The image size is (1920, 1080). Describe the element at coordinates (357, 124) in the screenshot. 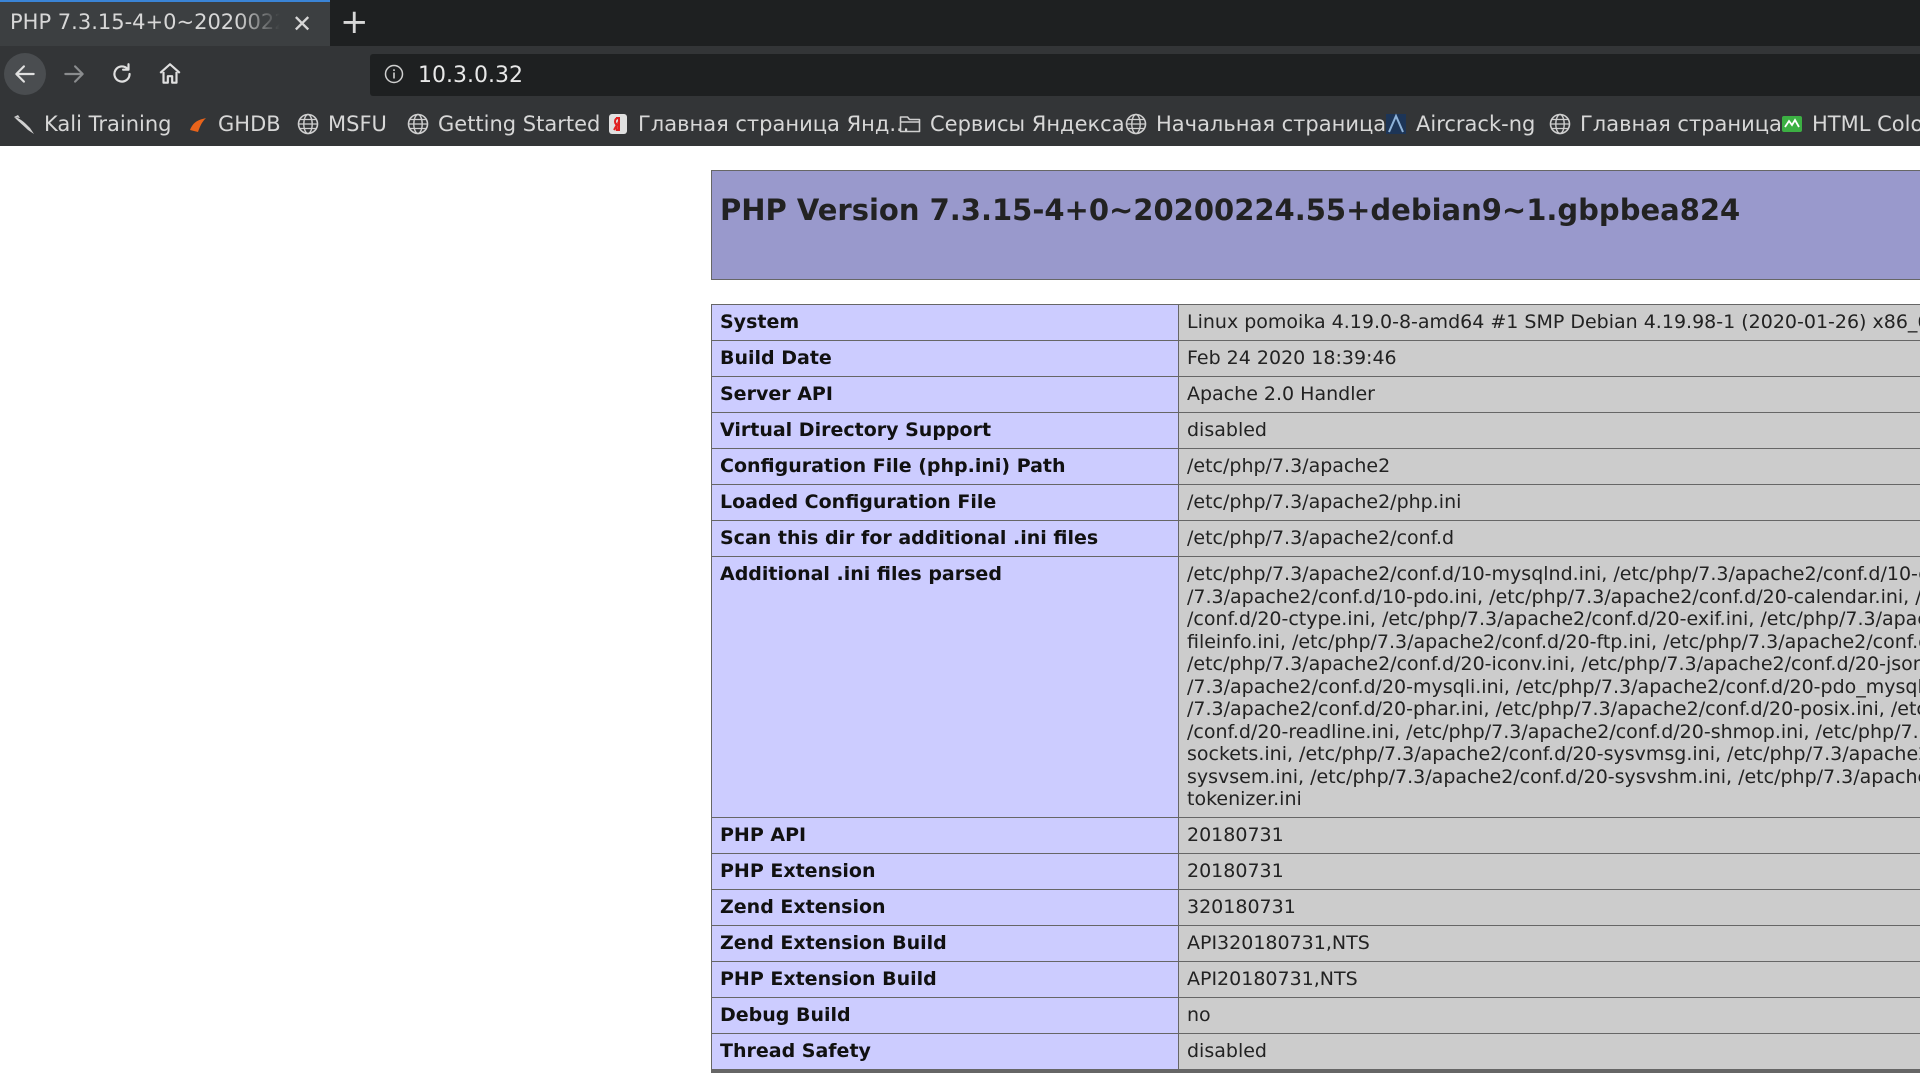

I see `bookmark-label: MSFU` at that location.